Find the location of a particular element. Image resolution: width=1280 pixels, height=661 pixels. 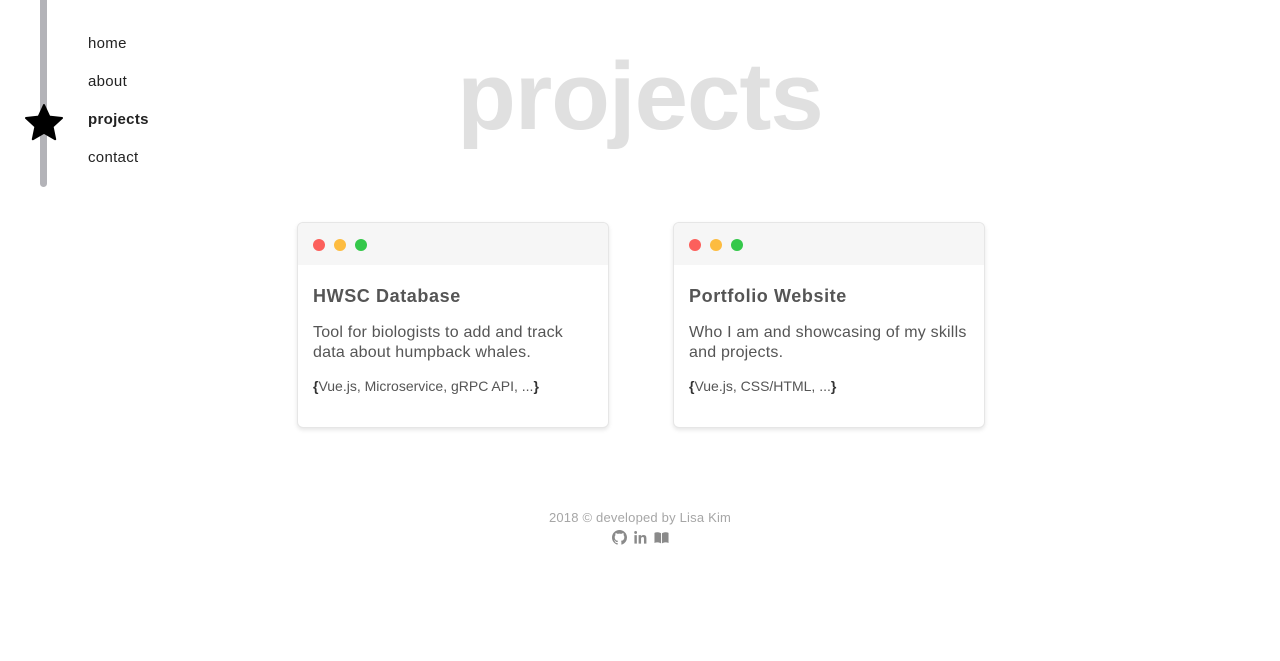

footer-social-links is located at coordinates (640, 537).